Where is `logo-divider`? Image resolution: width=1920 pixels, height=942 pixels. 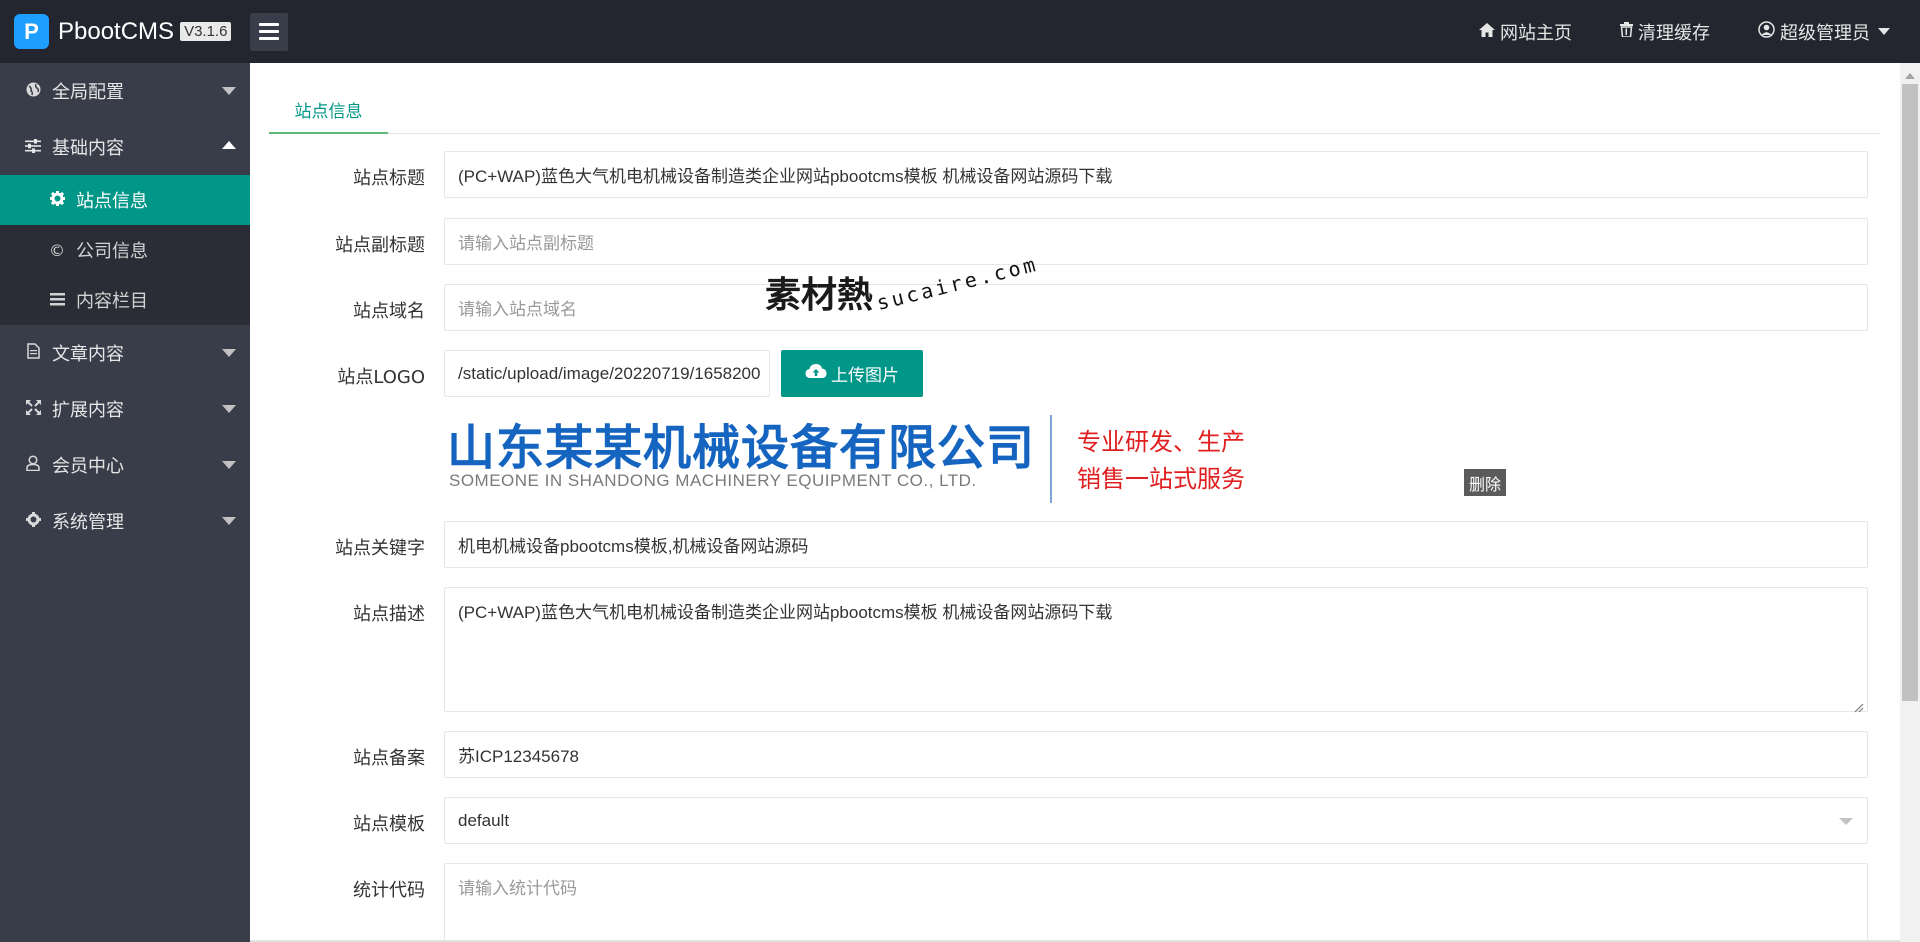 logo-divider is located at coordinates (1051, 459).